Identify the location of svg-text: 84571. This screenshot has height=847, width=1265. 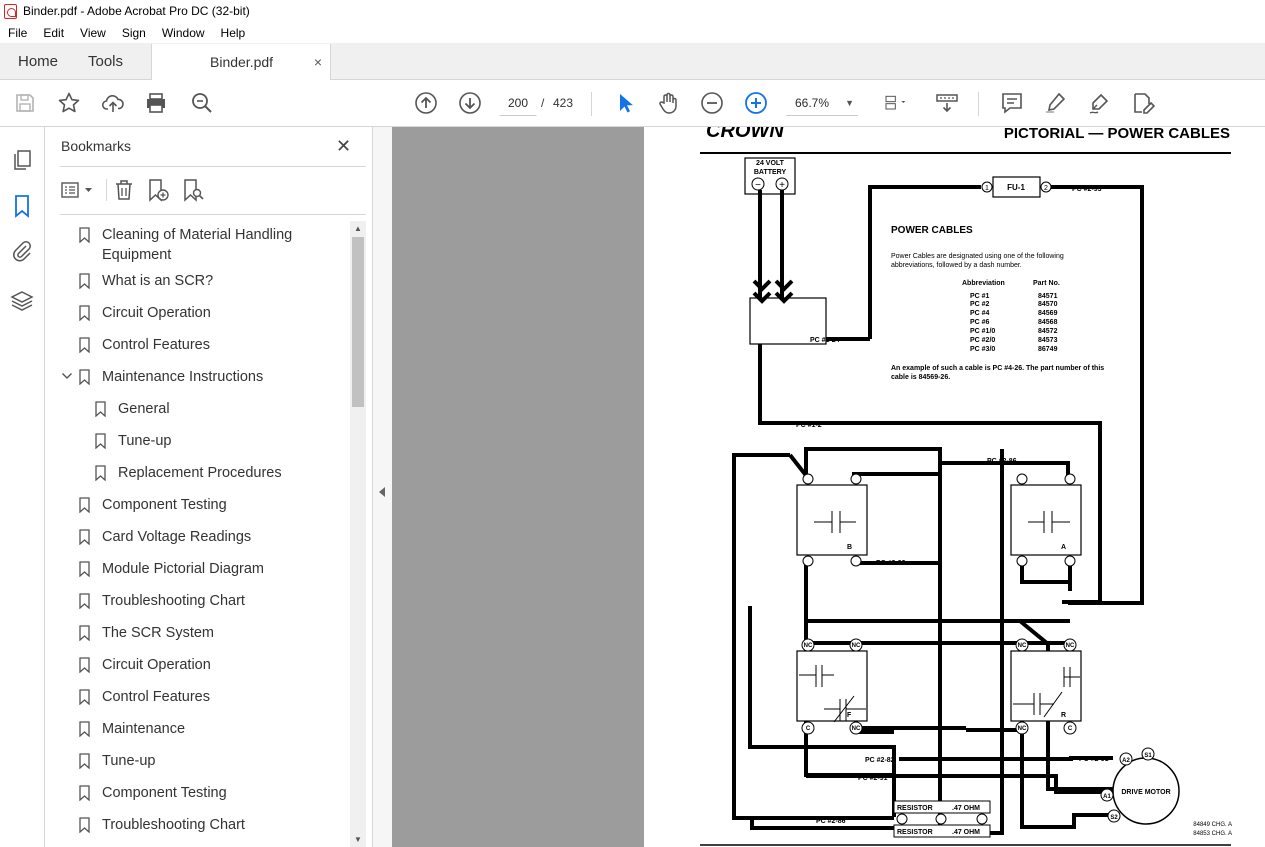
(1048, 296).